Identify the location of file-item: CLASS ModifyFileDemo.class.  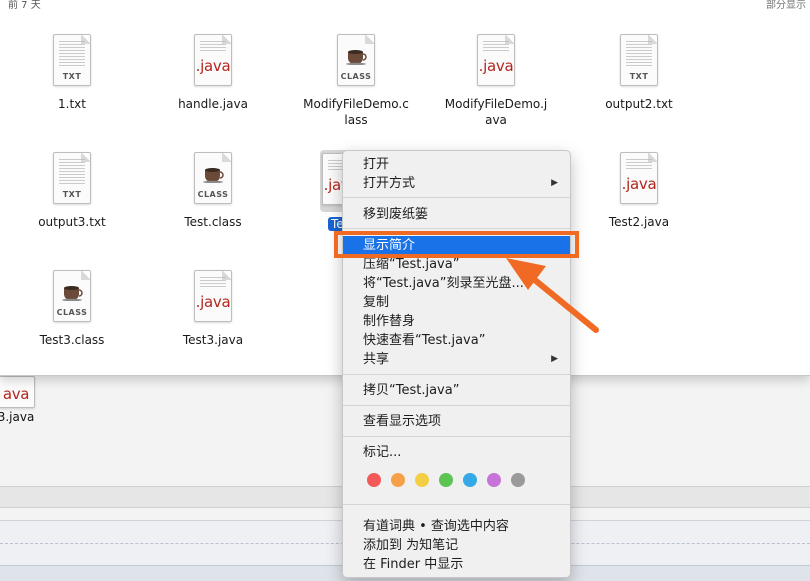
(356, 81).